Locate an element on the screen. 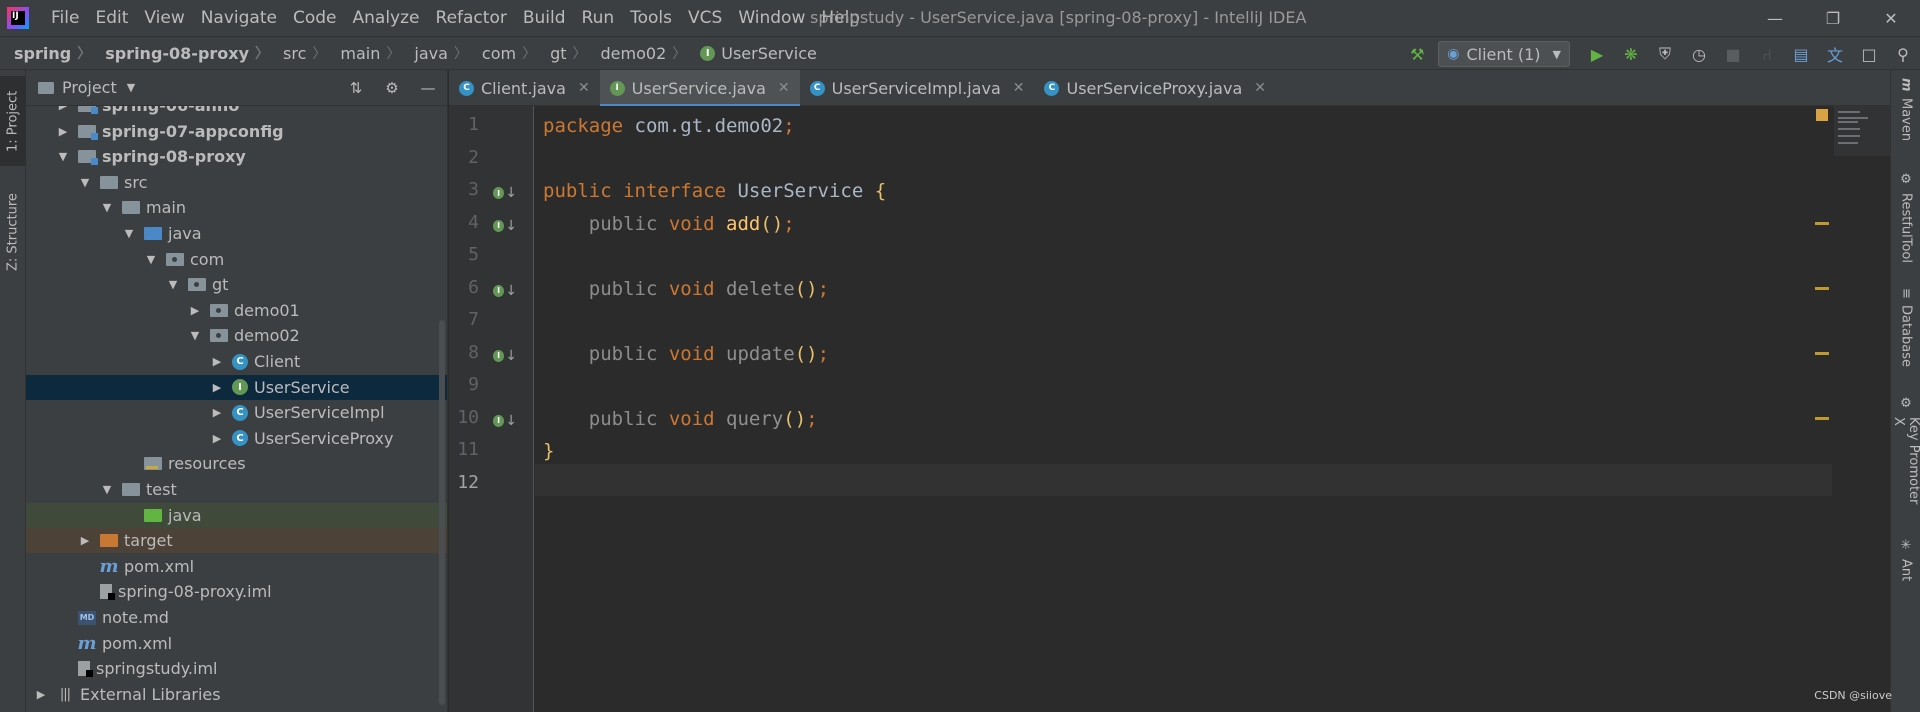 The image size is (1920, 712). stop-icon: ■ is located at coordinates (1733, 54).